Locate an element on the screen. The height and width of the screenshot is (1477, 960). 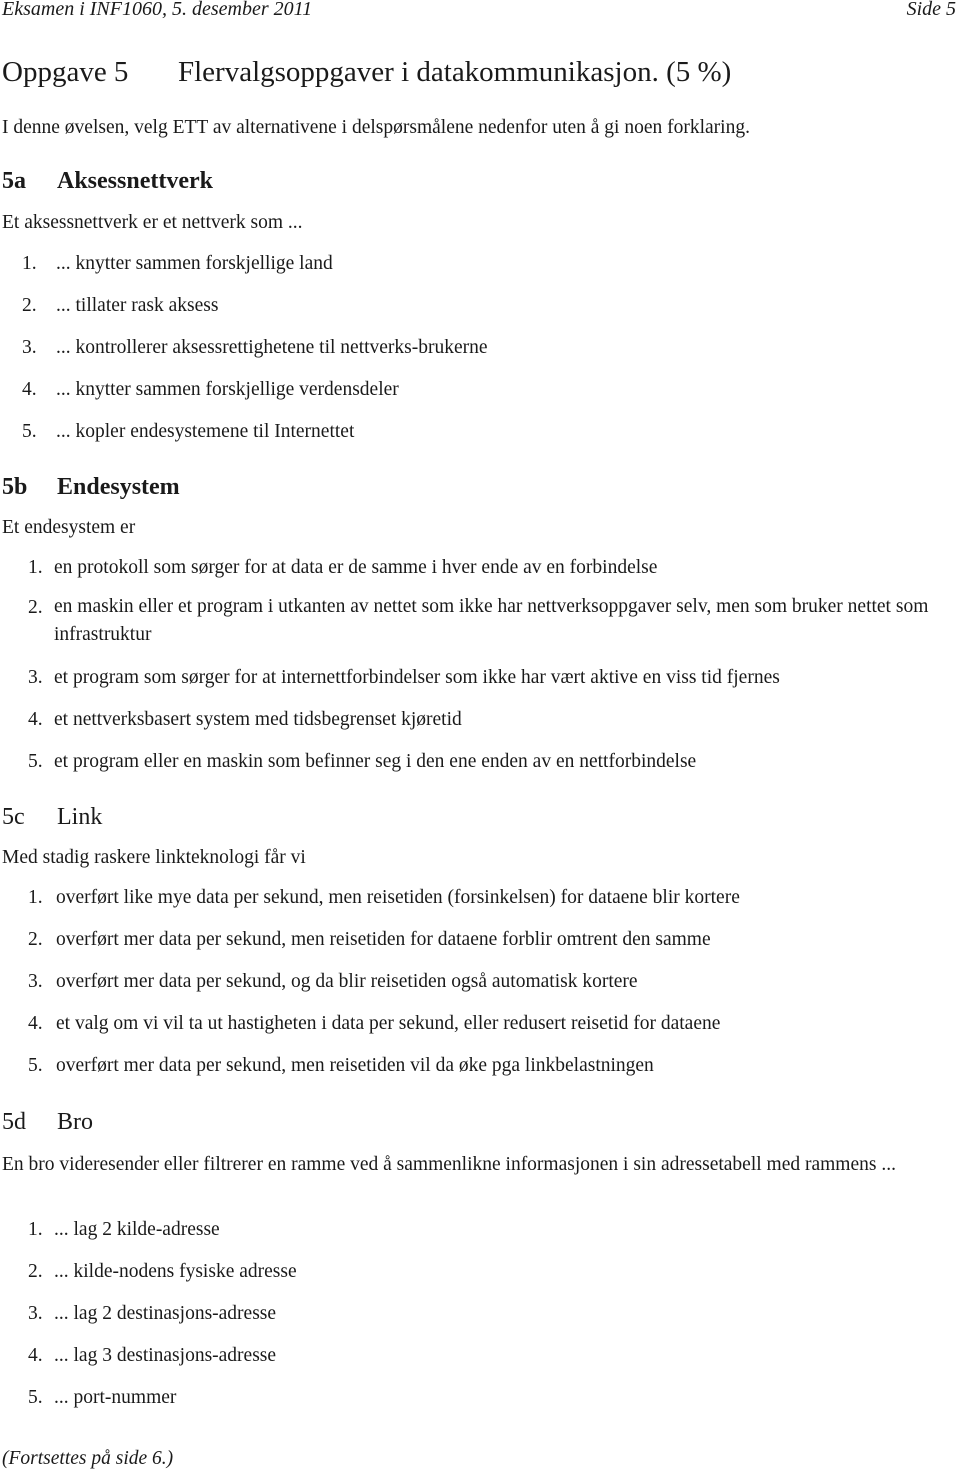
section-title: Aksessnettverk is located at coordinates (135, 181).